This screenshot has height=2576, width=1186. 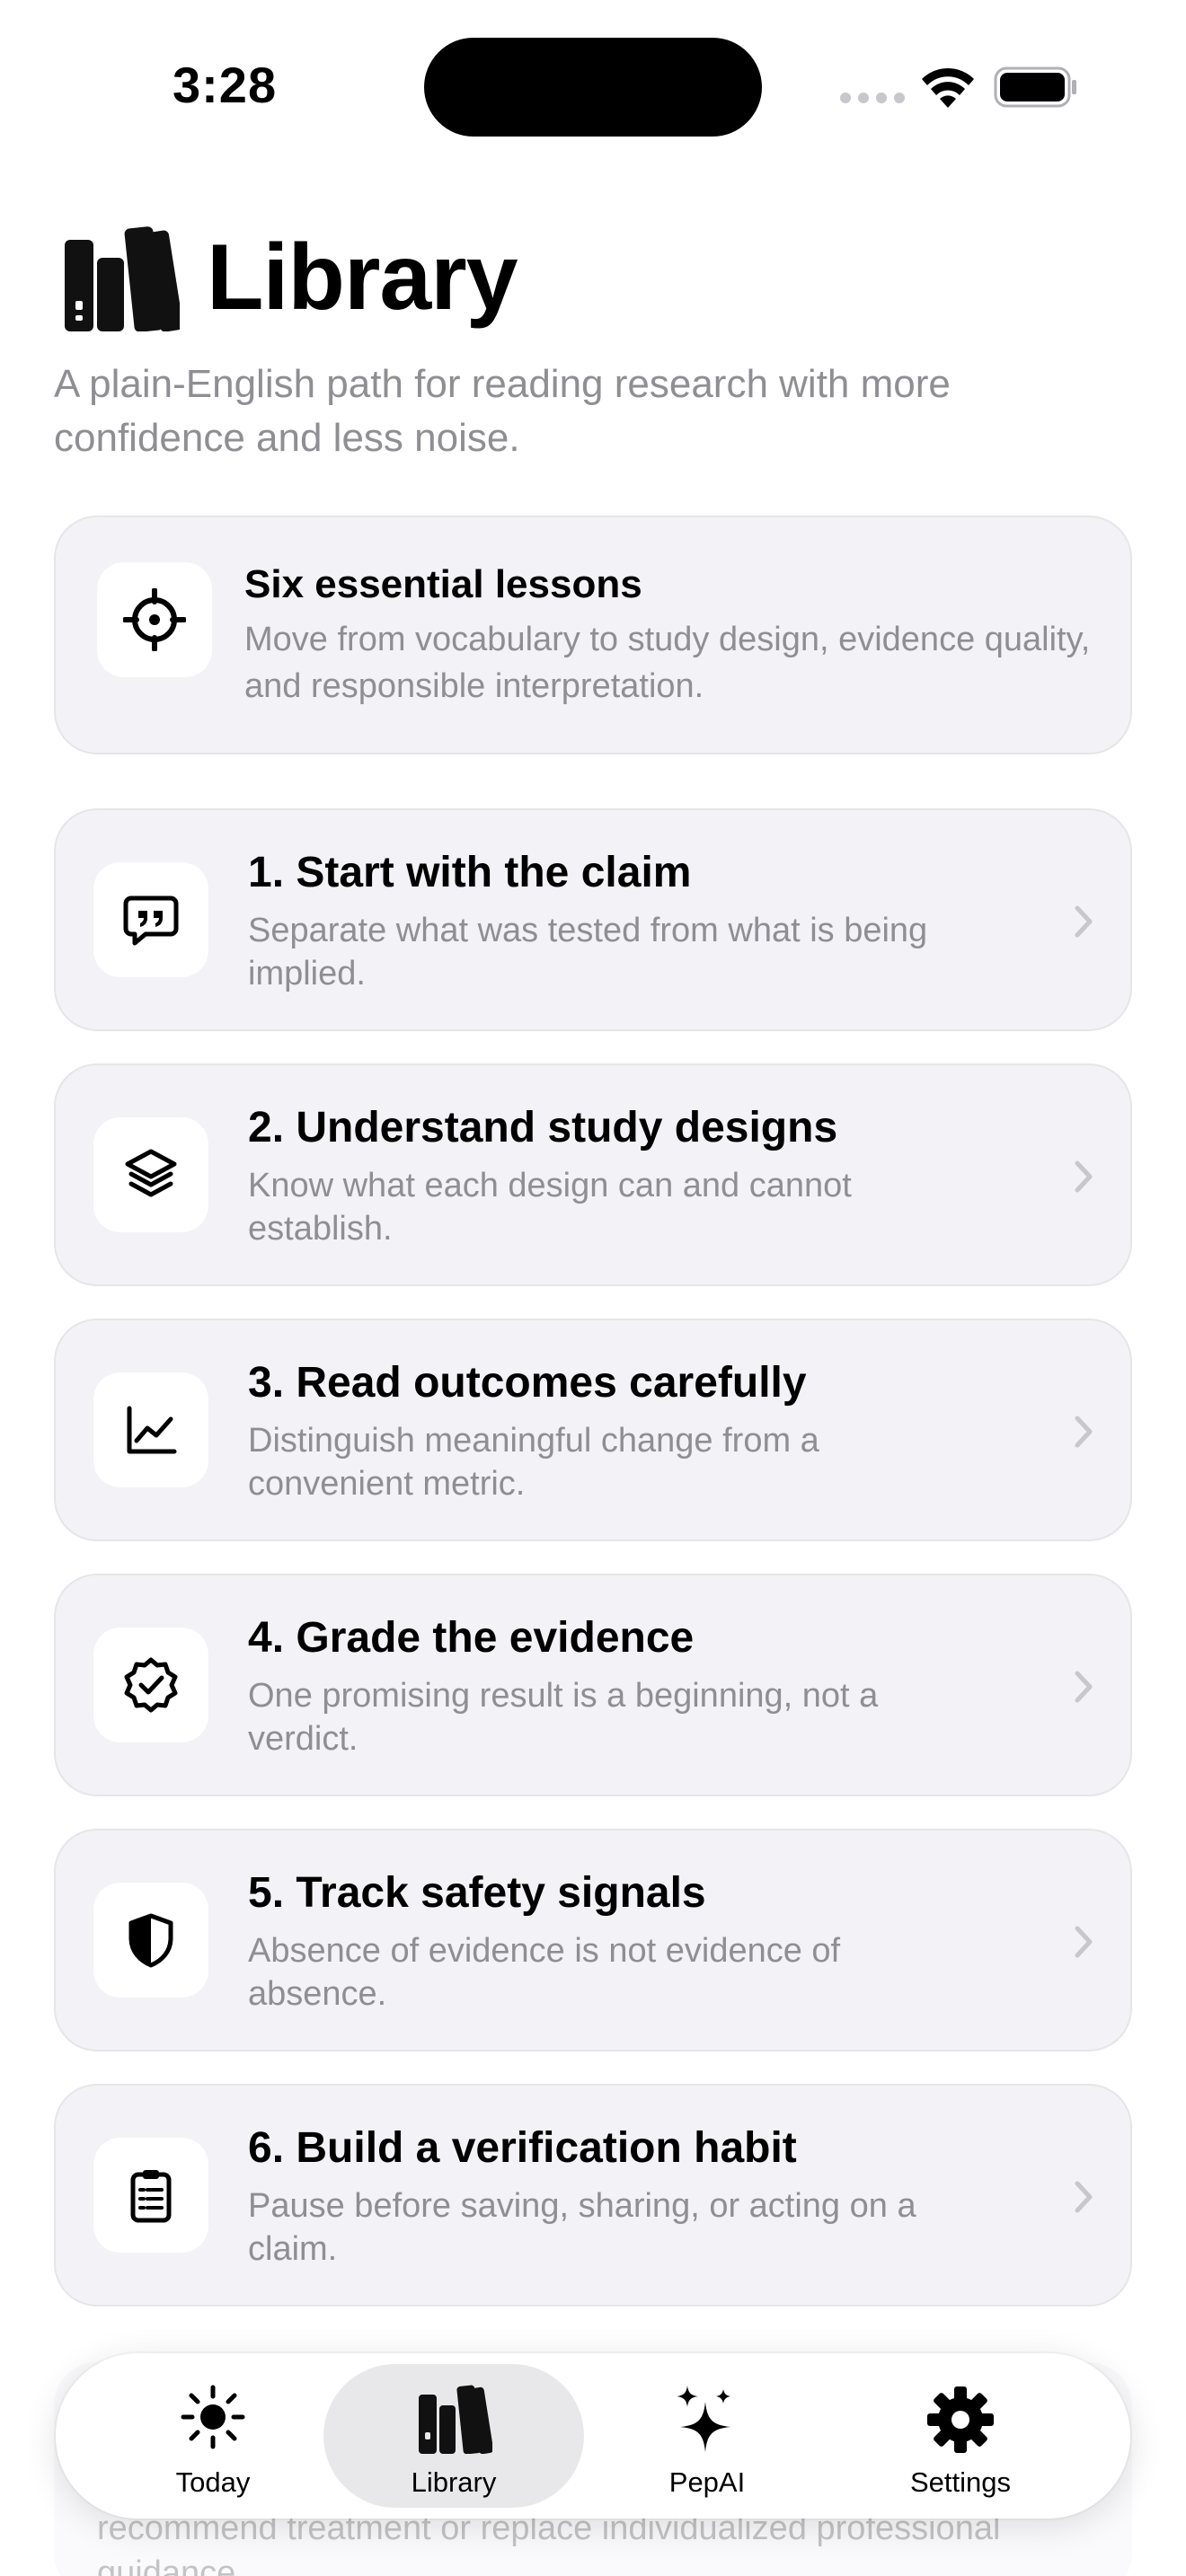 I want to click on tab-pepai: PepAI, so click(x=707, y=2436).